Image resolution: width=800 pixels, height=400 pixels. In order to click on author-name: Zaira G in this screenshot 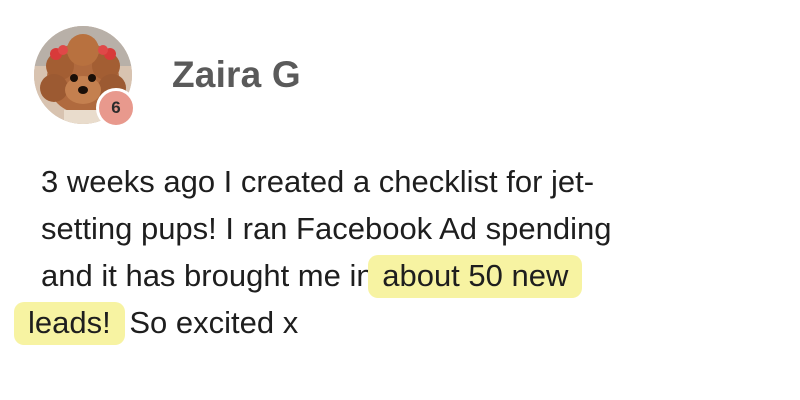, I will do `click(236, 75)`.